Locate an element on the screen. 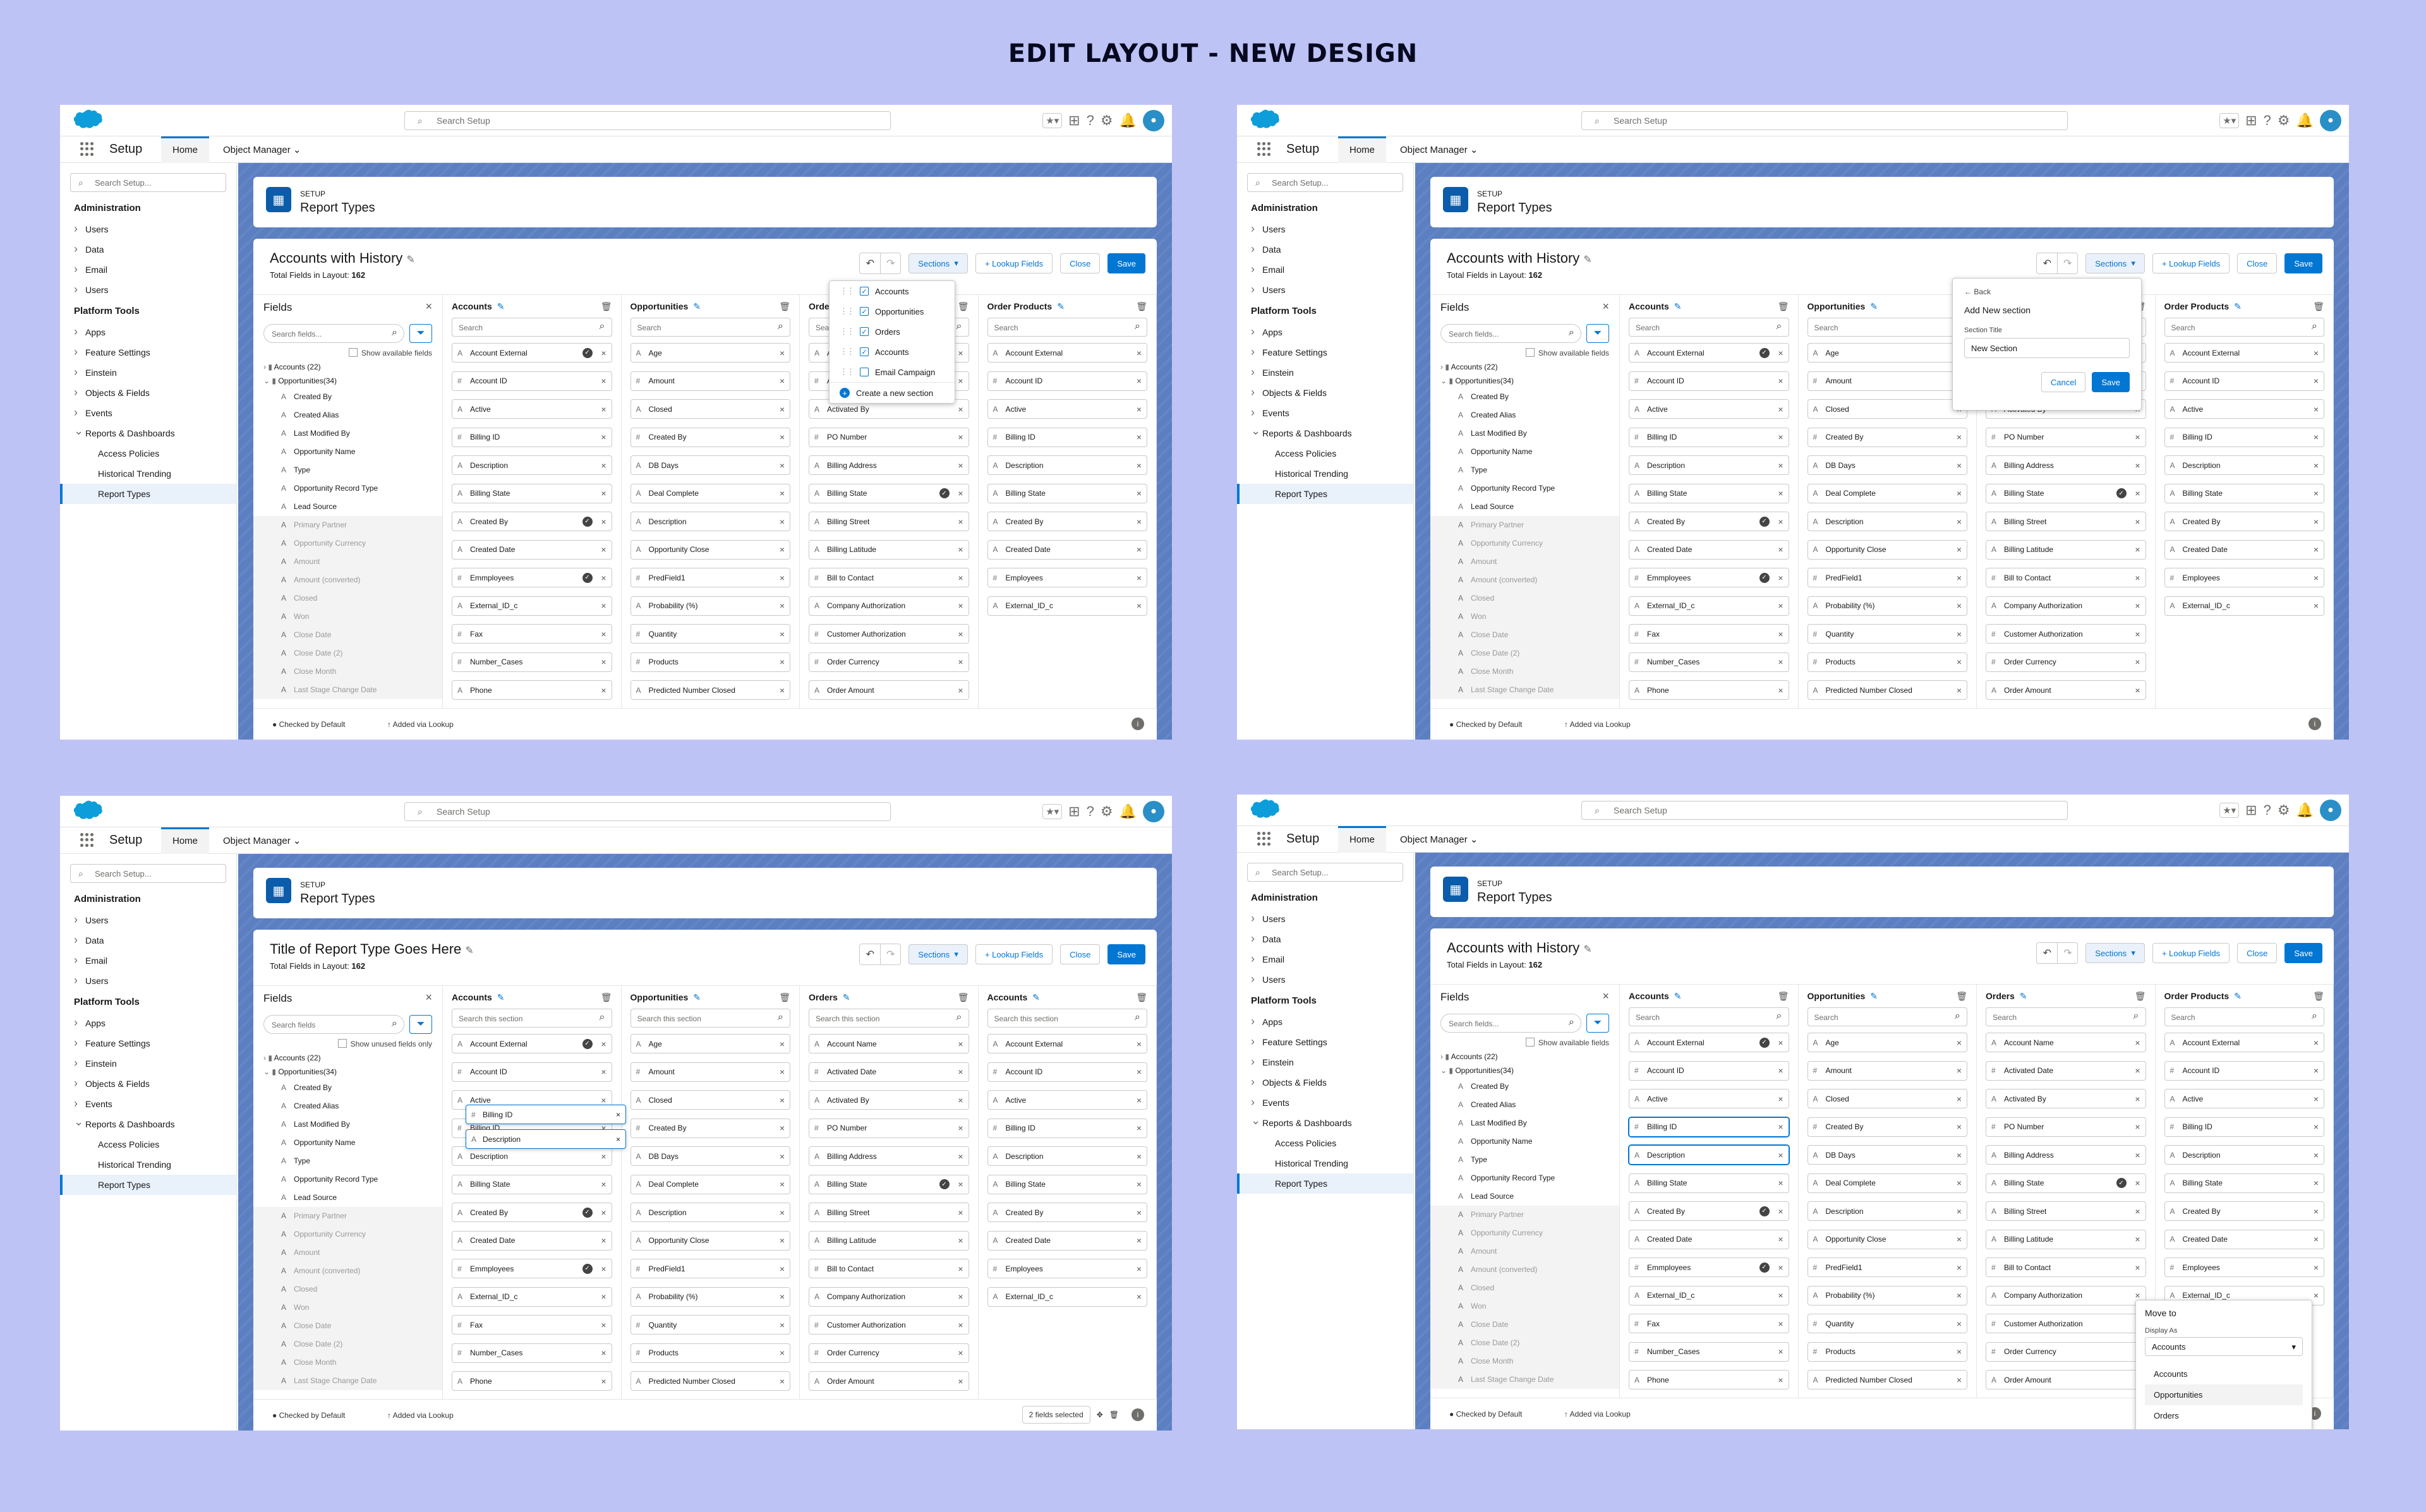 The width and height of the screenshot is (2426, 1512). tree-group-accounts: Accounts (22) is located at coordinates (1524, 367).